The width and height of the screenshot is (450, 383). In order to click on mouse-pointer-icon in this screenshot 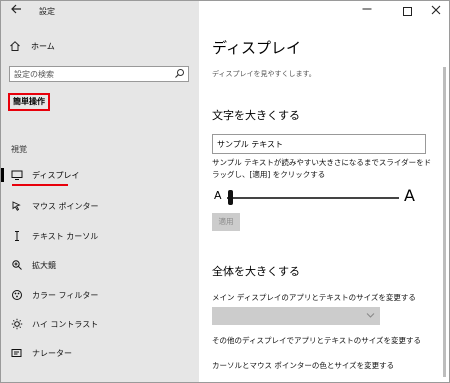, I will do `click(17, 206)`.